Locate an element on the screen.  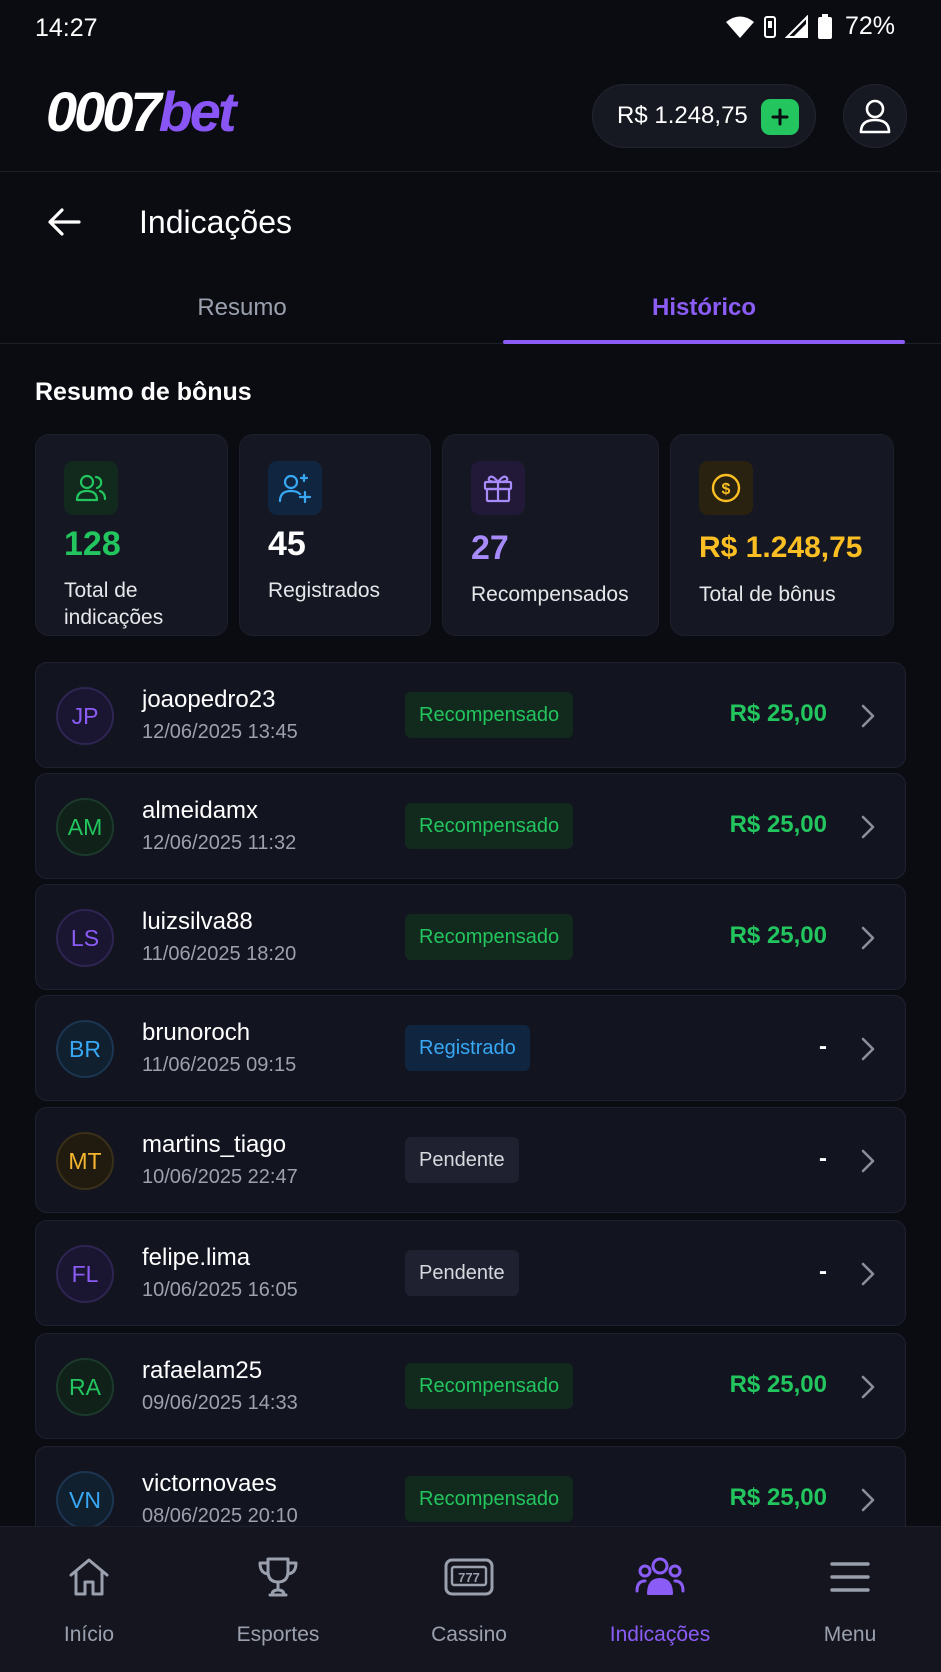
status-badge: Pendente is located at coordinates (462, 1160).